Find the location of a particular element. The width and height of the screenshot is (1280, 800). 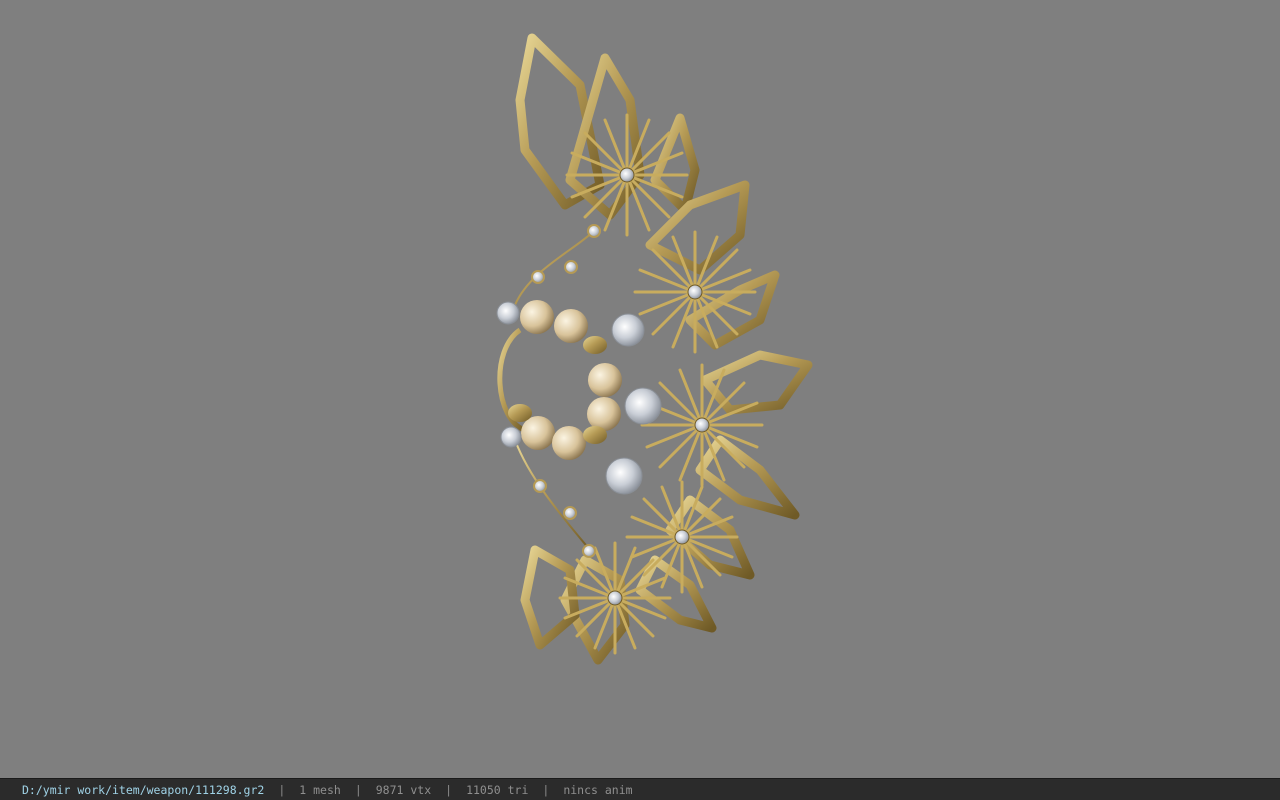

vertex-count: 9871 vtx is located at coordinates (403, 789).